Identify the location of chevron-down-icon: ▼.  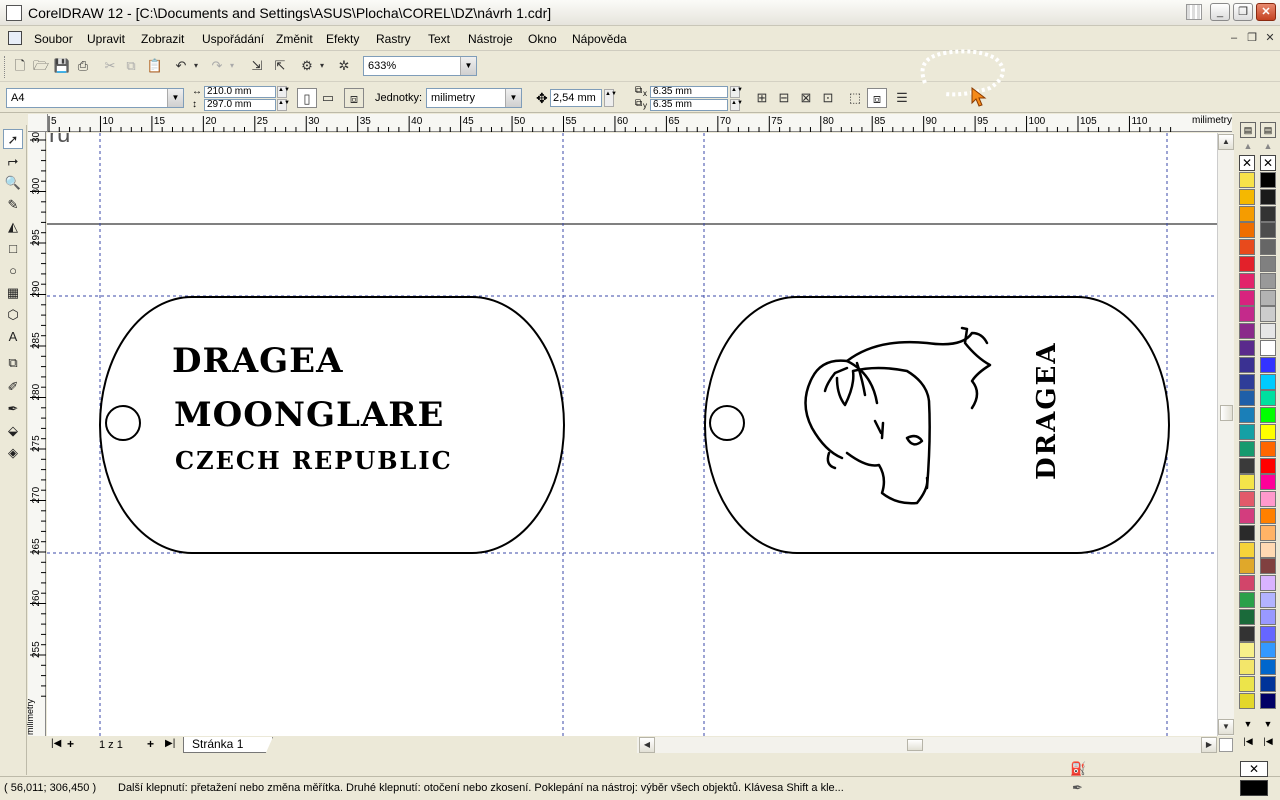
(468, 66).